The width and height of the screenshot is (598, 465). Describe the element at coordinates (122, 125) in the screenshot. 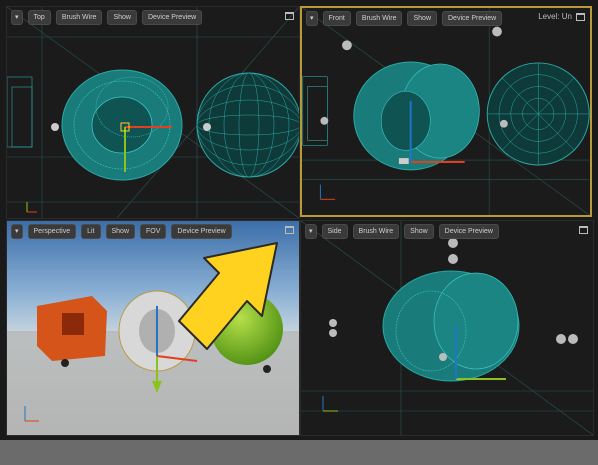

I see `torus-knot-wire-top` at that location.